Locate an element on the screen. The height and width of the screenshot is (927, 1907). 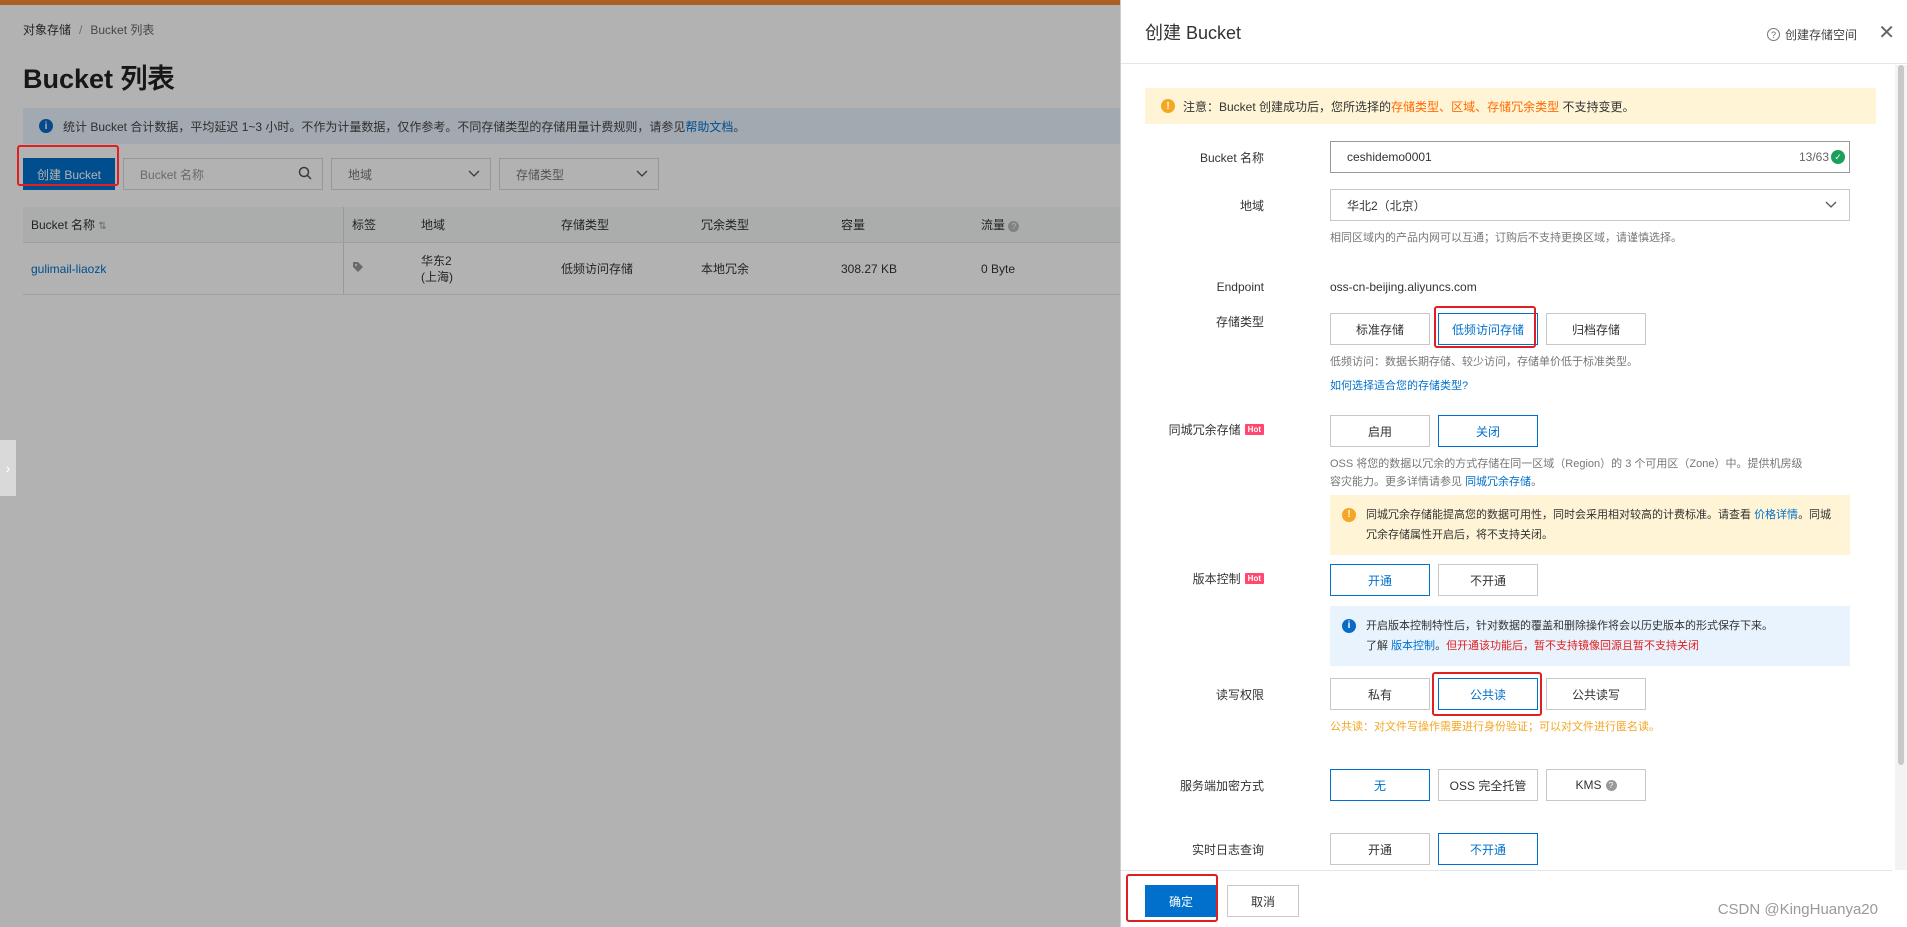
storage-archive-option: 归档存储 is located at coordinates (1596, 329).